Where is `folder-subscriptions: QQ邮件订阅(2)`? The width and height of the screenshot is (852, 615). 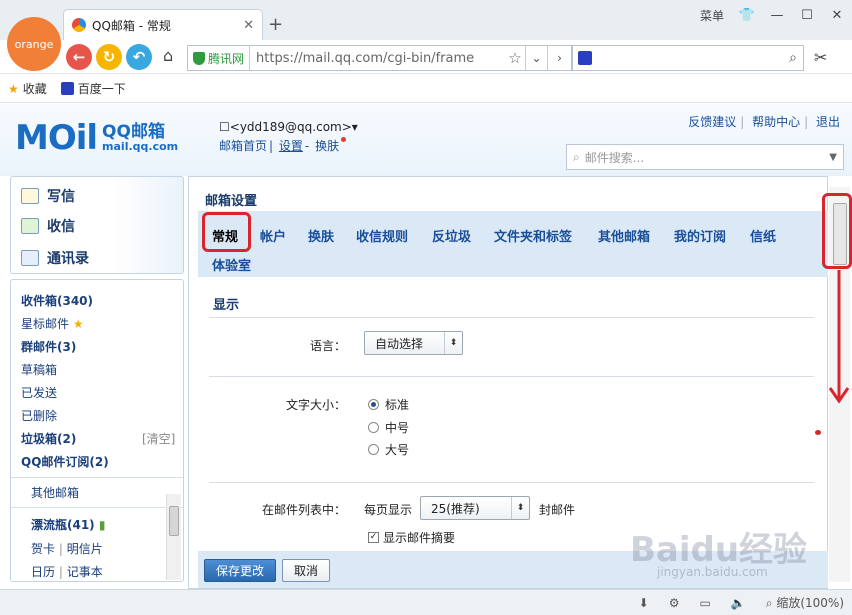
folder-subscriptions: QQ邮件订阅(2) is located at coordinates (65, 461).